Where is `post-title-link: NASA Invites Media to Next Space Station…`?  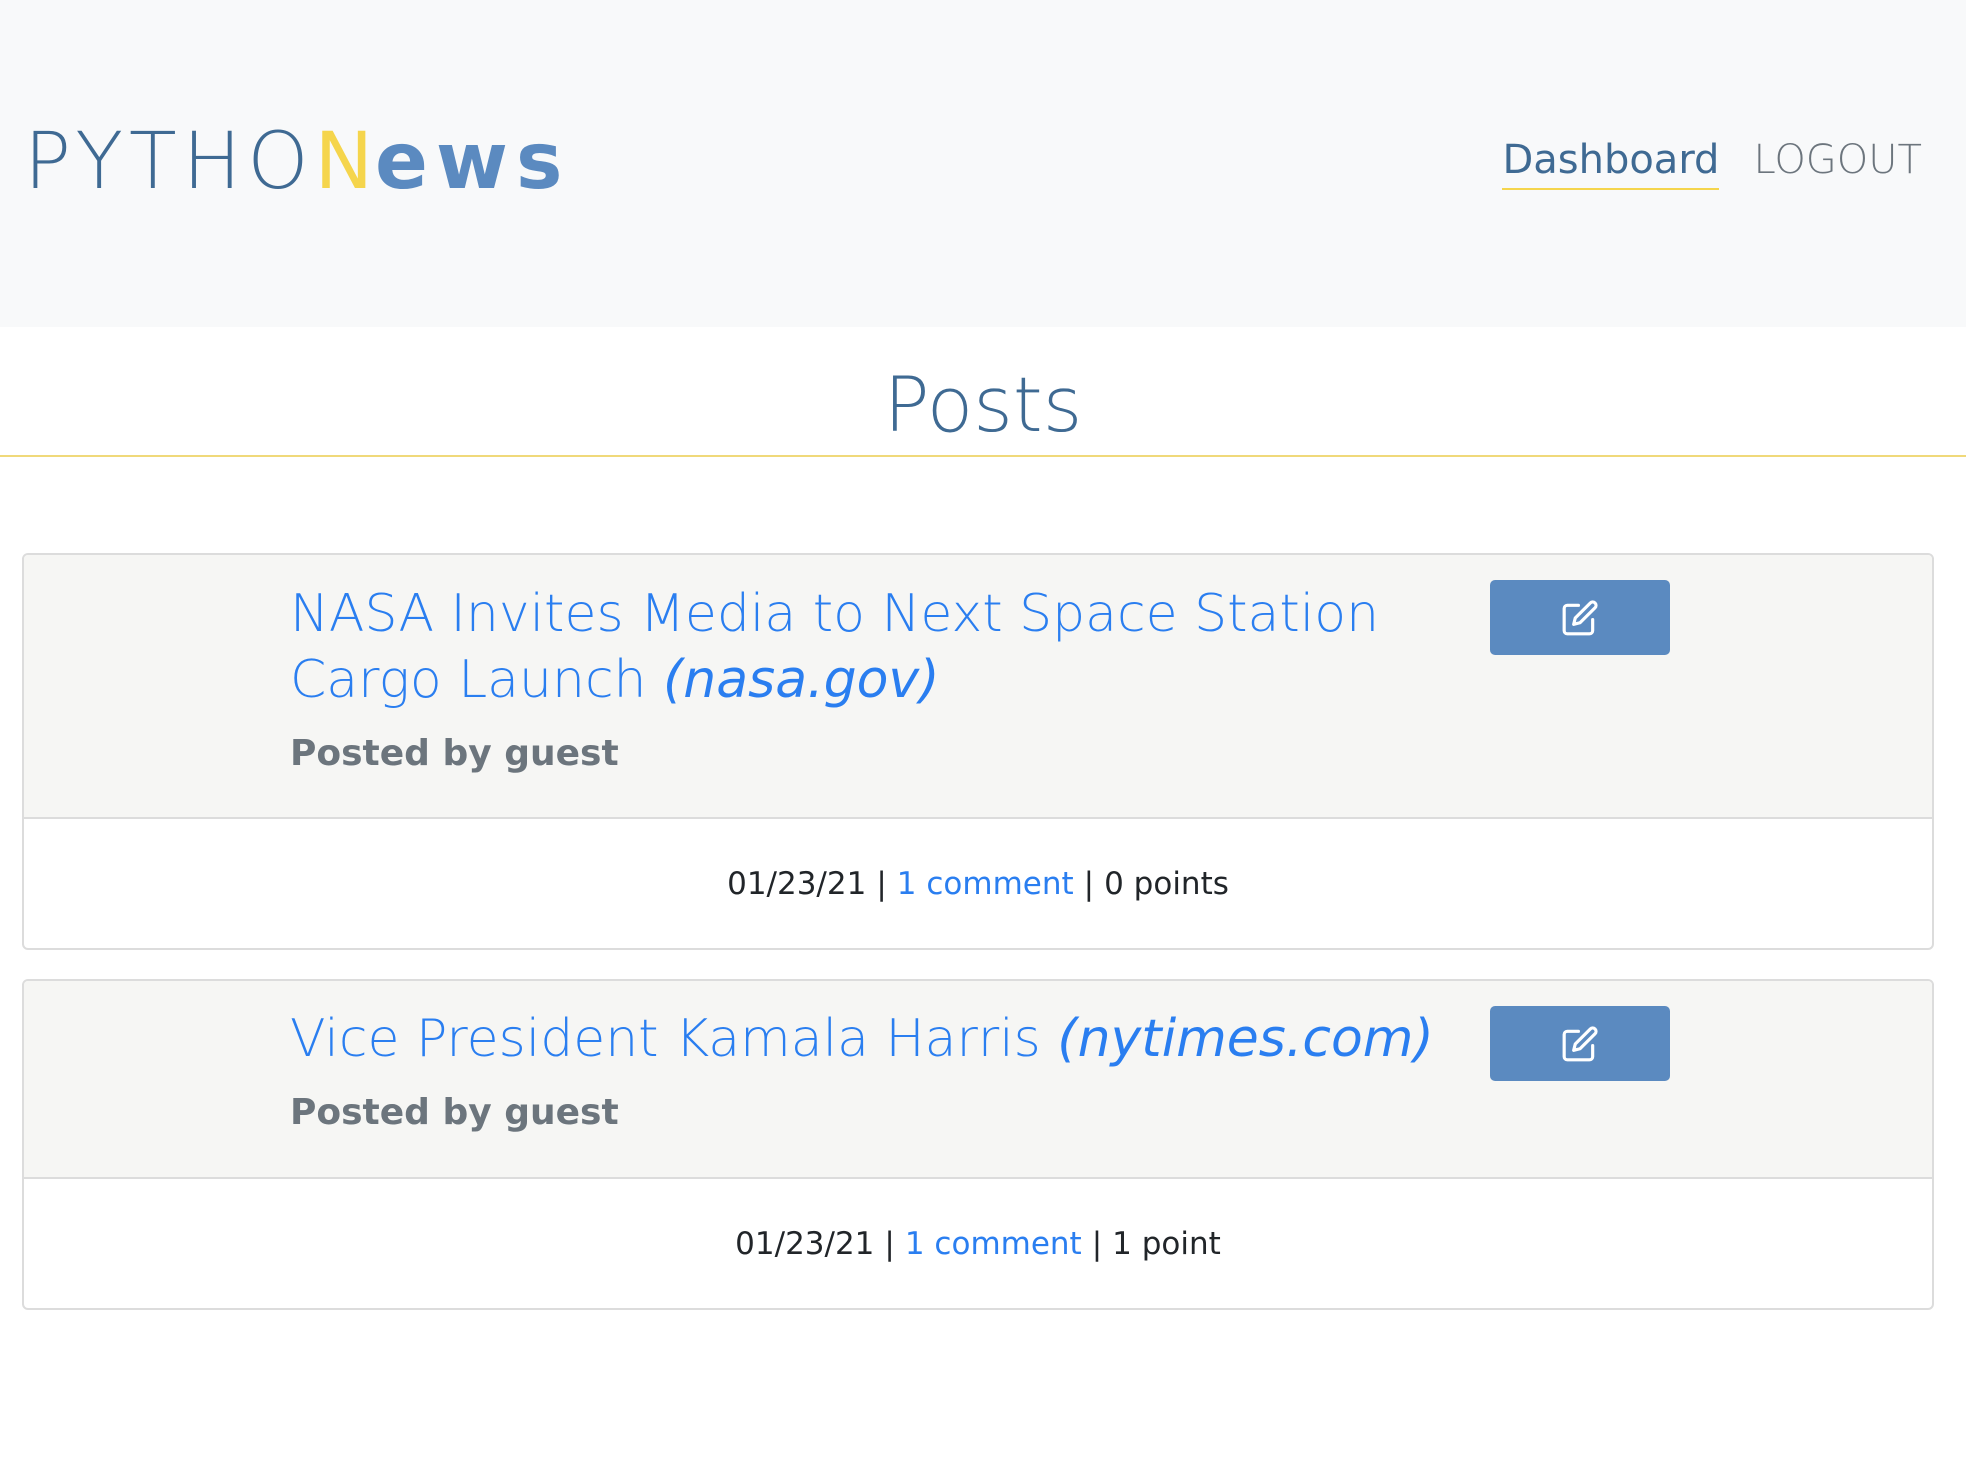
post-title-link: NASA Invites Media to Next Space Station… is located at coordinates (834, 647).